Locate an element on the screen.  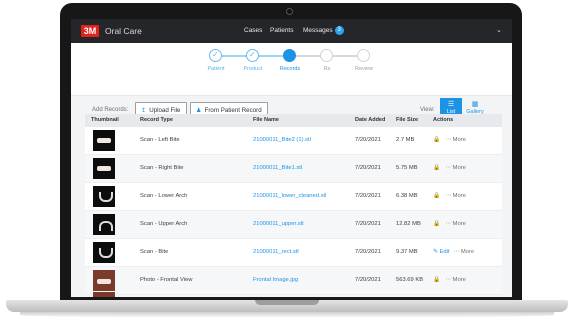
step-patient: ✓ is located at coordinates (215, 55).